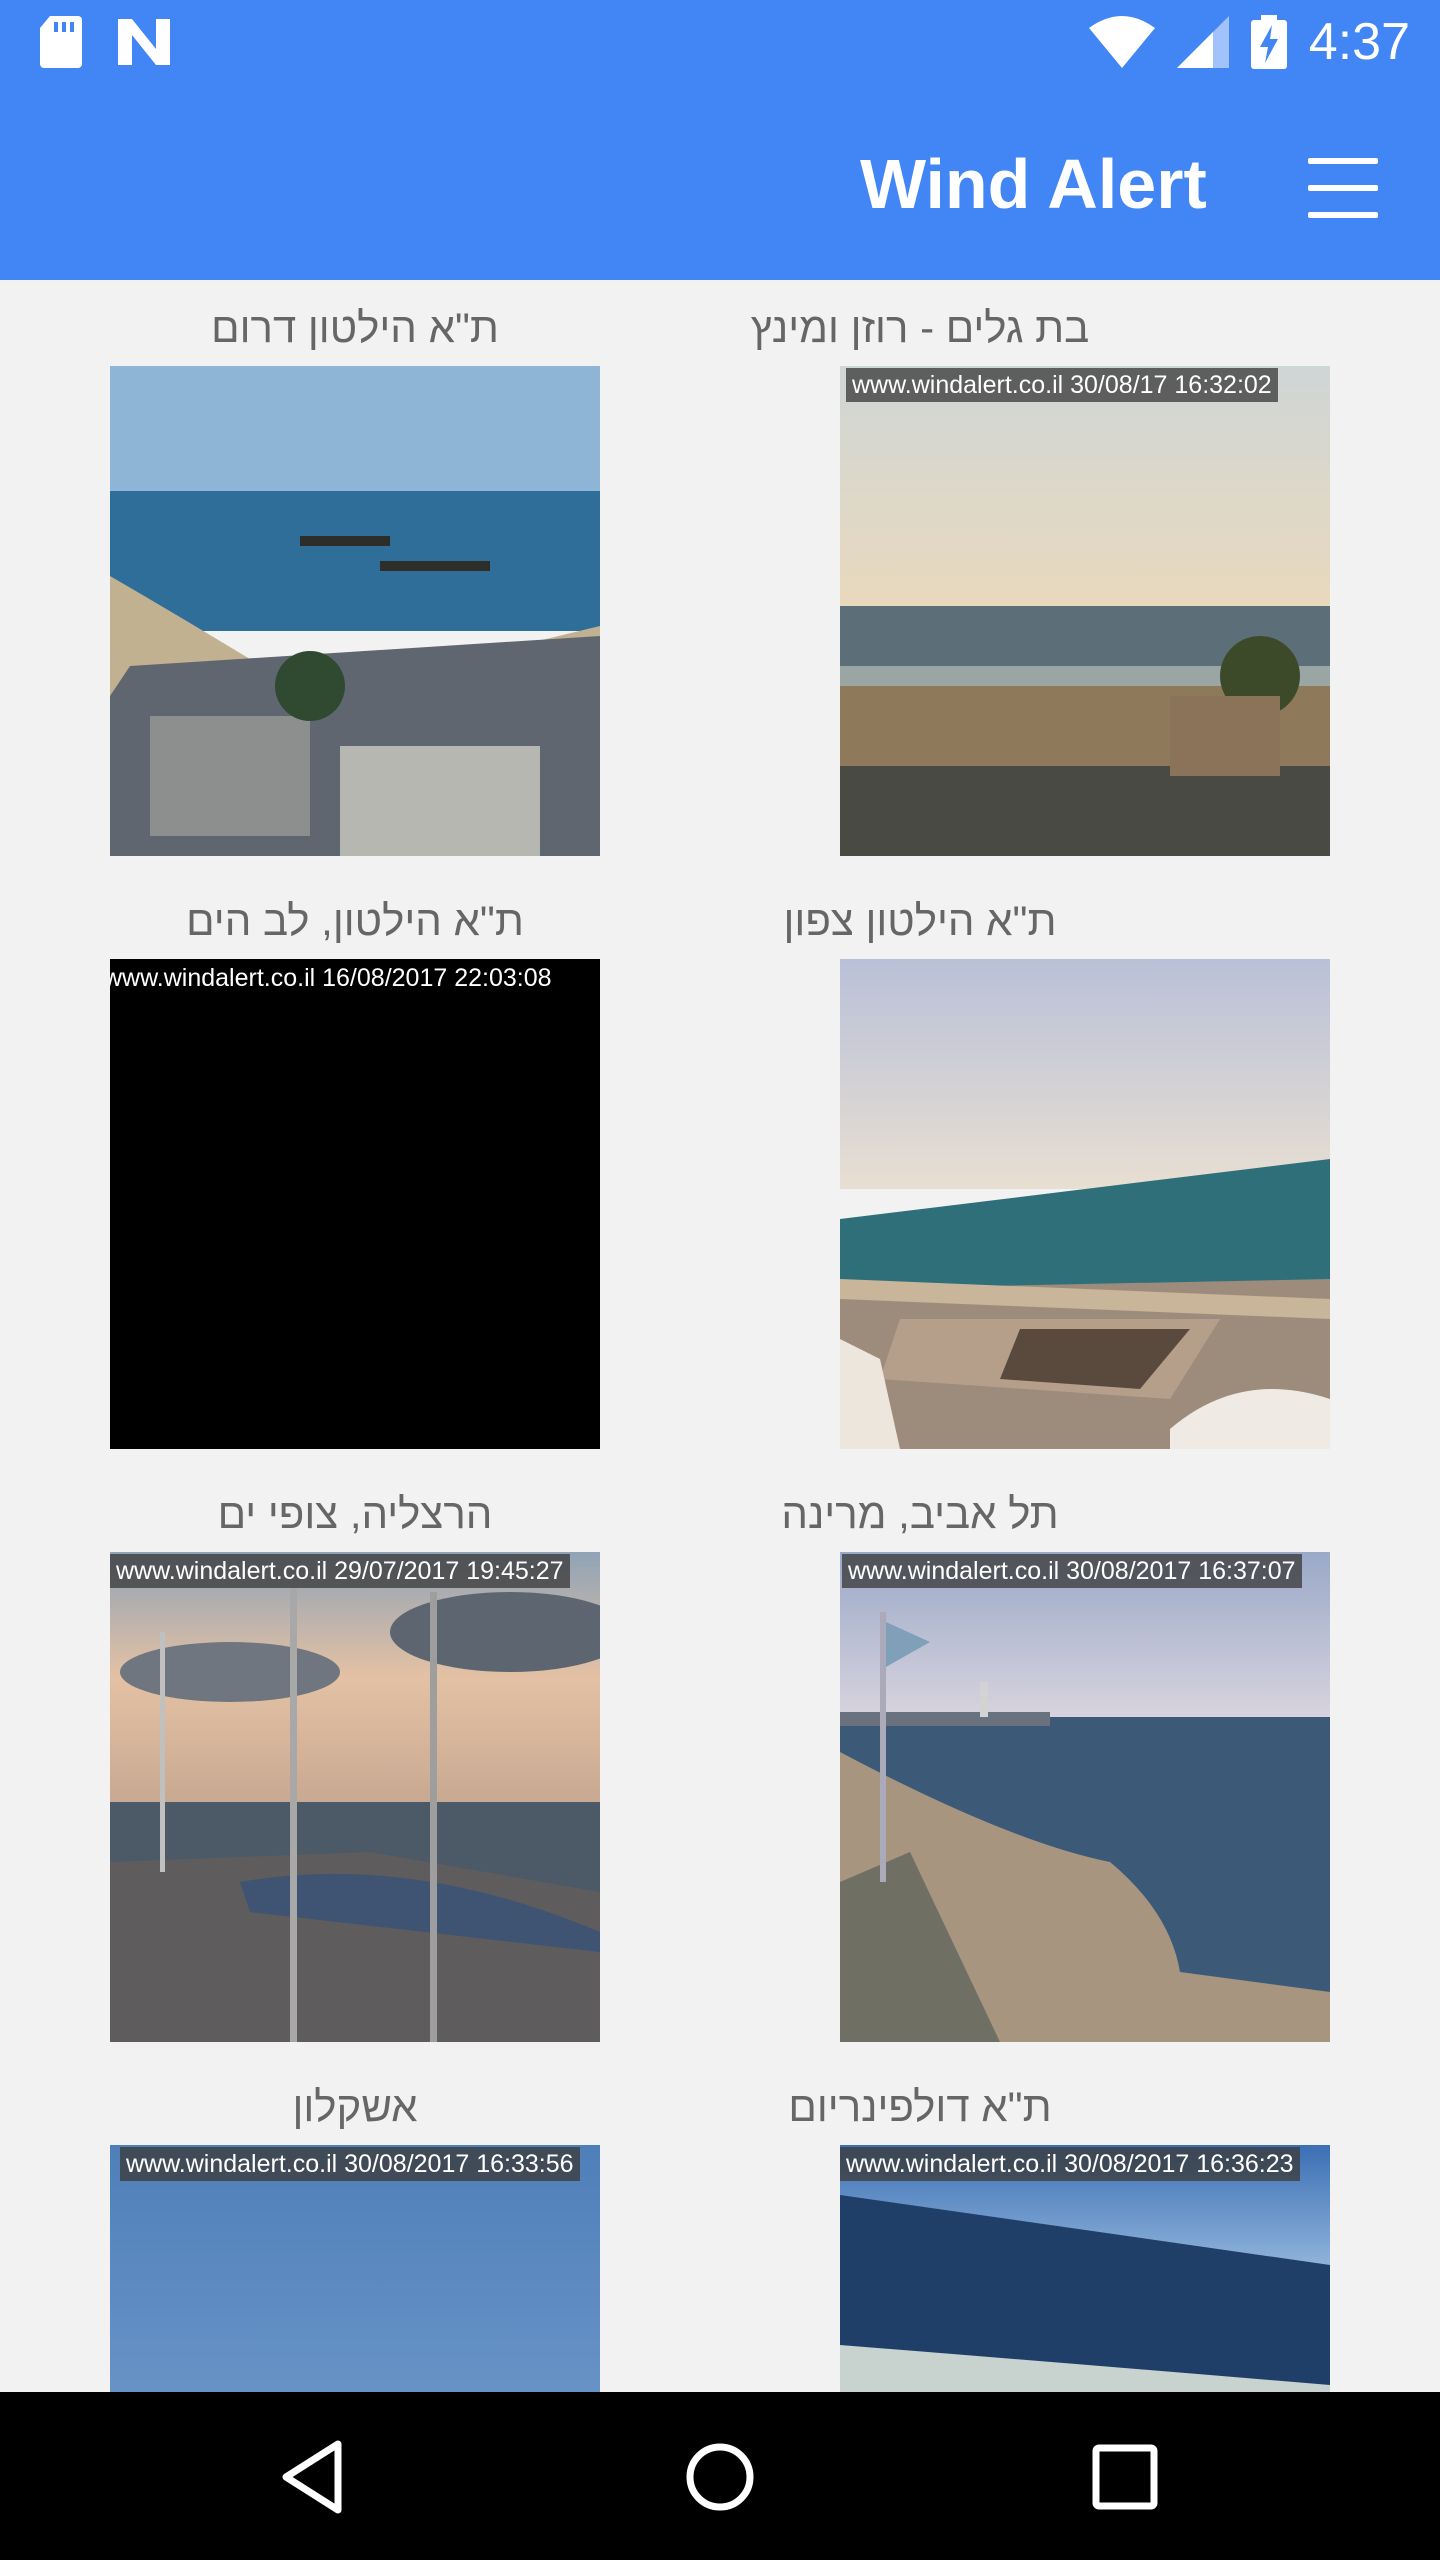  Describe the element at coordinates (920, 327) in the screenshot. I see `camera-title: בת גלים - רוזן ומינץ` at that location.